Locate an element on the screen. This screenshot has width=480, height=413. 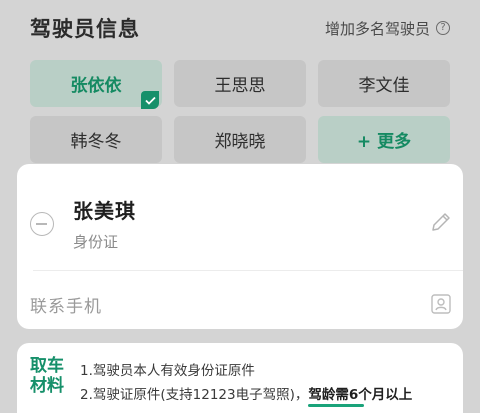
page-title: 驾驶员信息 is located at coordinates (85, 29).